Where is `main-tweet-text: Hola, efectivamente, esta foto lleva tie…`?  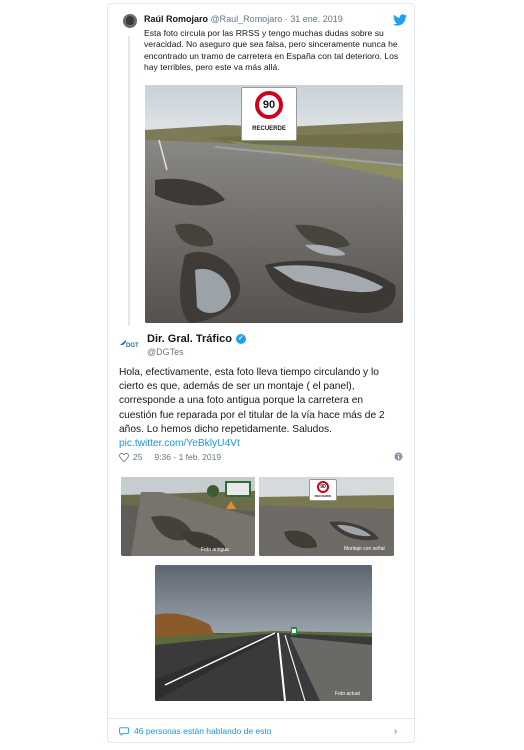
main-tweet-text: Hola, efectivamente, esta foto lleva tie… is located at coordinates (252, 401).